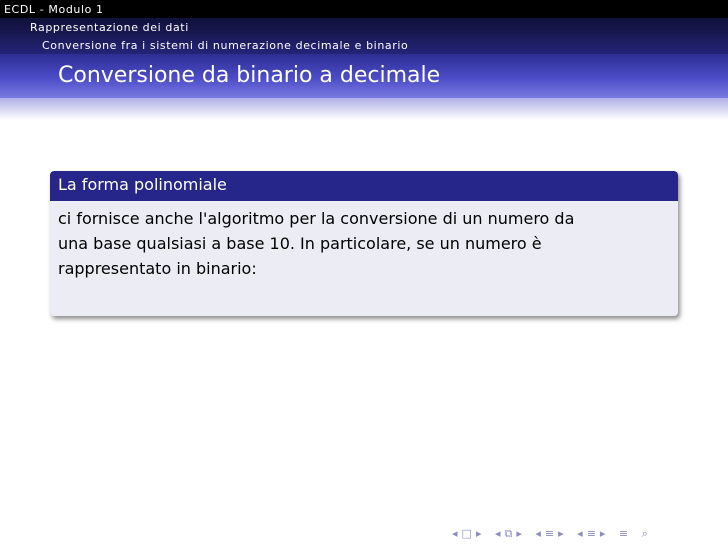 The image size is (728, 546). What do you see at coordinates (364, 9) in the screenshot?
I see `headline-course-bar: ECDL - Modulo 1` at bounding box center [364, 9].